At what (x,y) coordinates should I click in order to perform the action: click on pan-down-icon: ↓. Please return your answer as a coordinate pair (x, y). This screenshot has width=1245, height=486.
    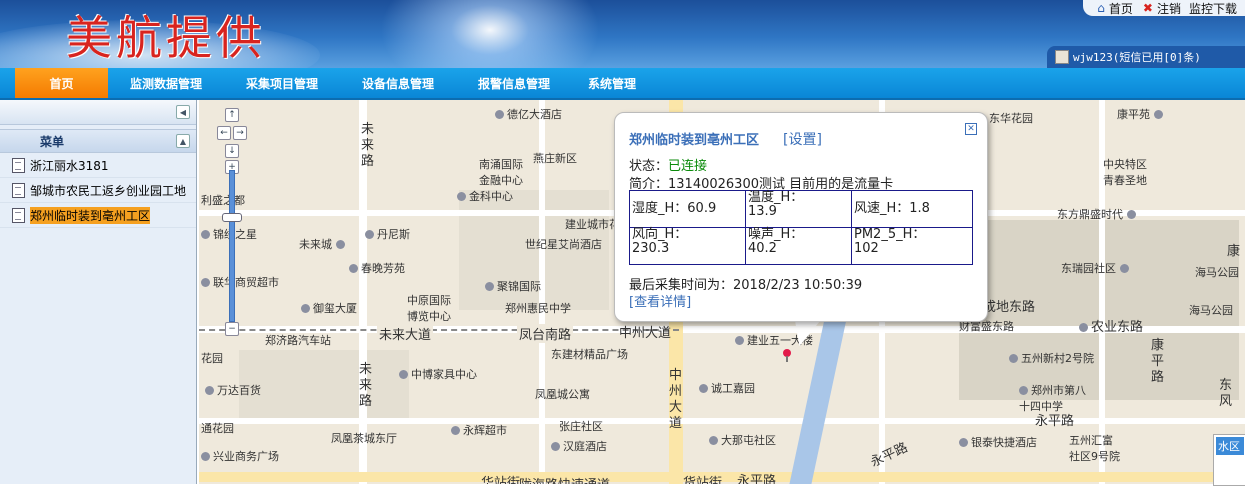
    Looking at the image, I should click on (232, 151).